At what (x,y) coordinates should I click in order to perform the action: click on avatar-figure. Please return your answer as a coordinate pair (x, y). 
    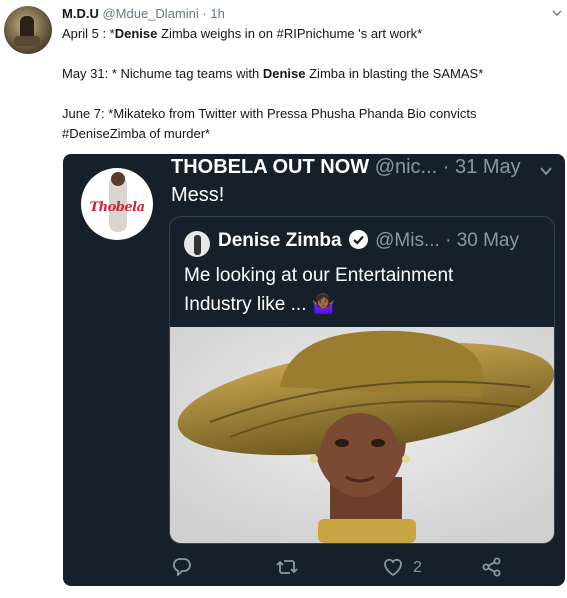
    Looking at the image, I should click on (197, 245).